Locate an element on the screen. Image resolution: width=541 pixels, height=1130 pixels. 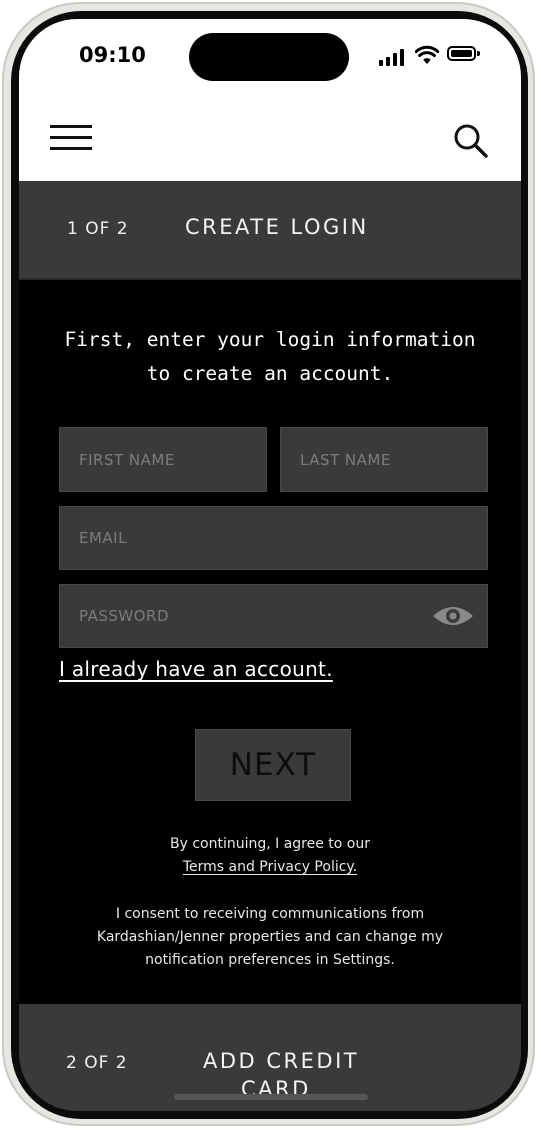
next-button: NEXT is located at coordinates (273, 765).